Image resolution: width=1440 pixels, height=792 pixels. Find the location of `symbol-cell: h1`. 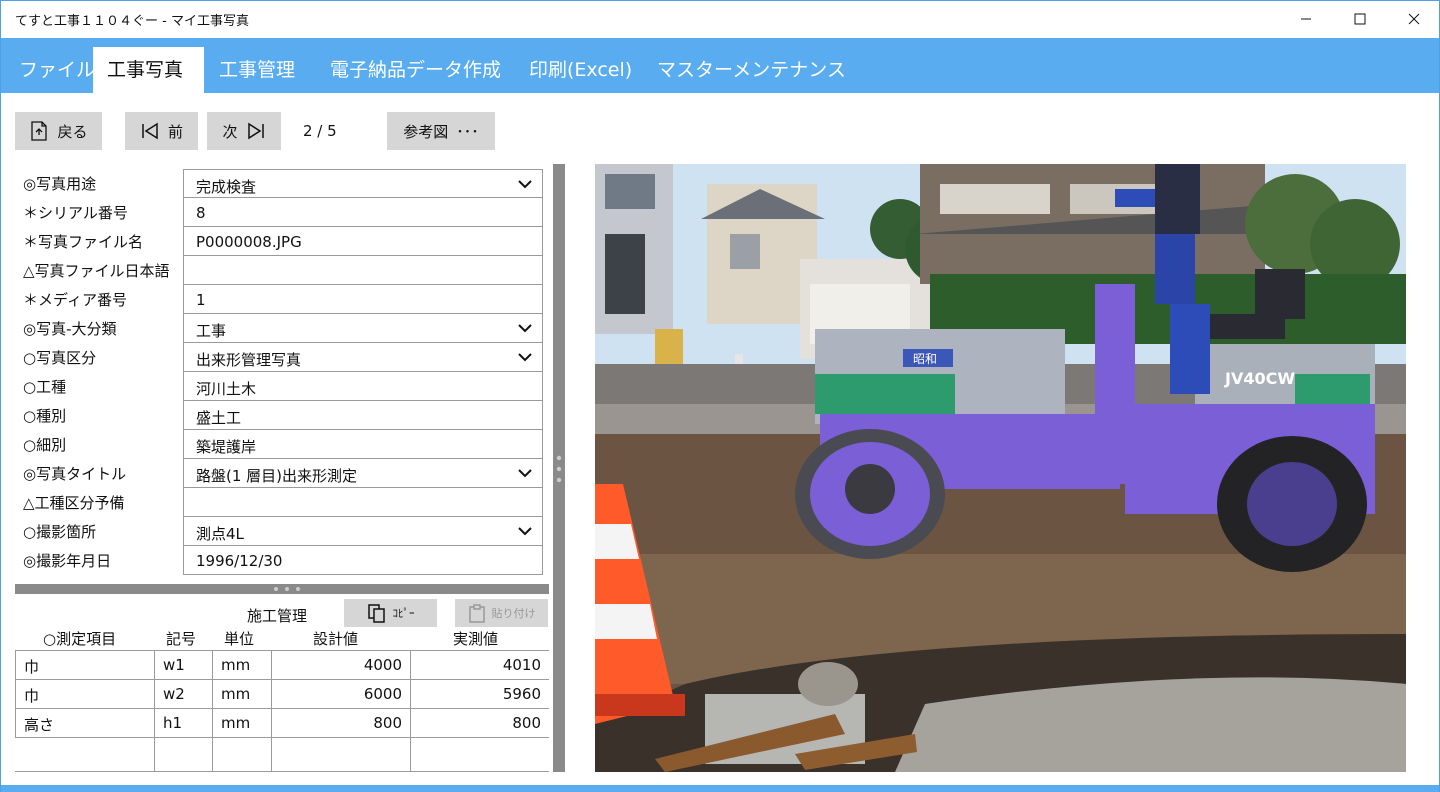

symbol-cell: h1 is located at coordinates (183, 723).